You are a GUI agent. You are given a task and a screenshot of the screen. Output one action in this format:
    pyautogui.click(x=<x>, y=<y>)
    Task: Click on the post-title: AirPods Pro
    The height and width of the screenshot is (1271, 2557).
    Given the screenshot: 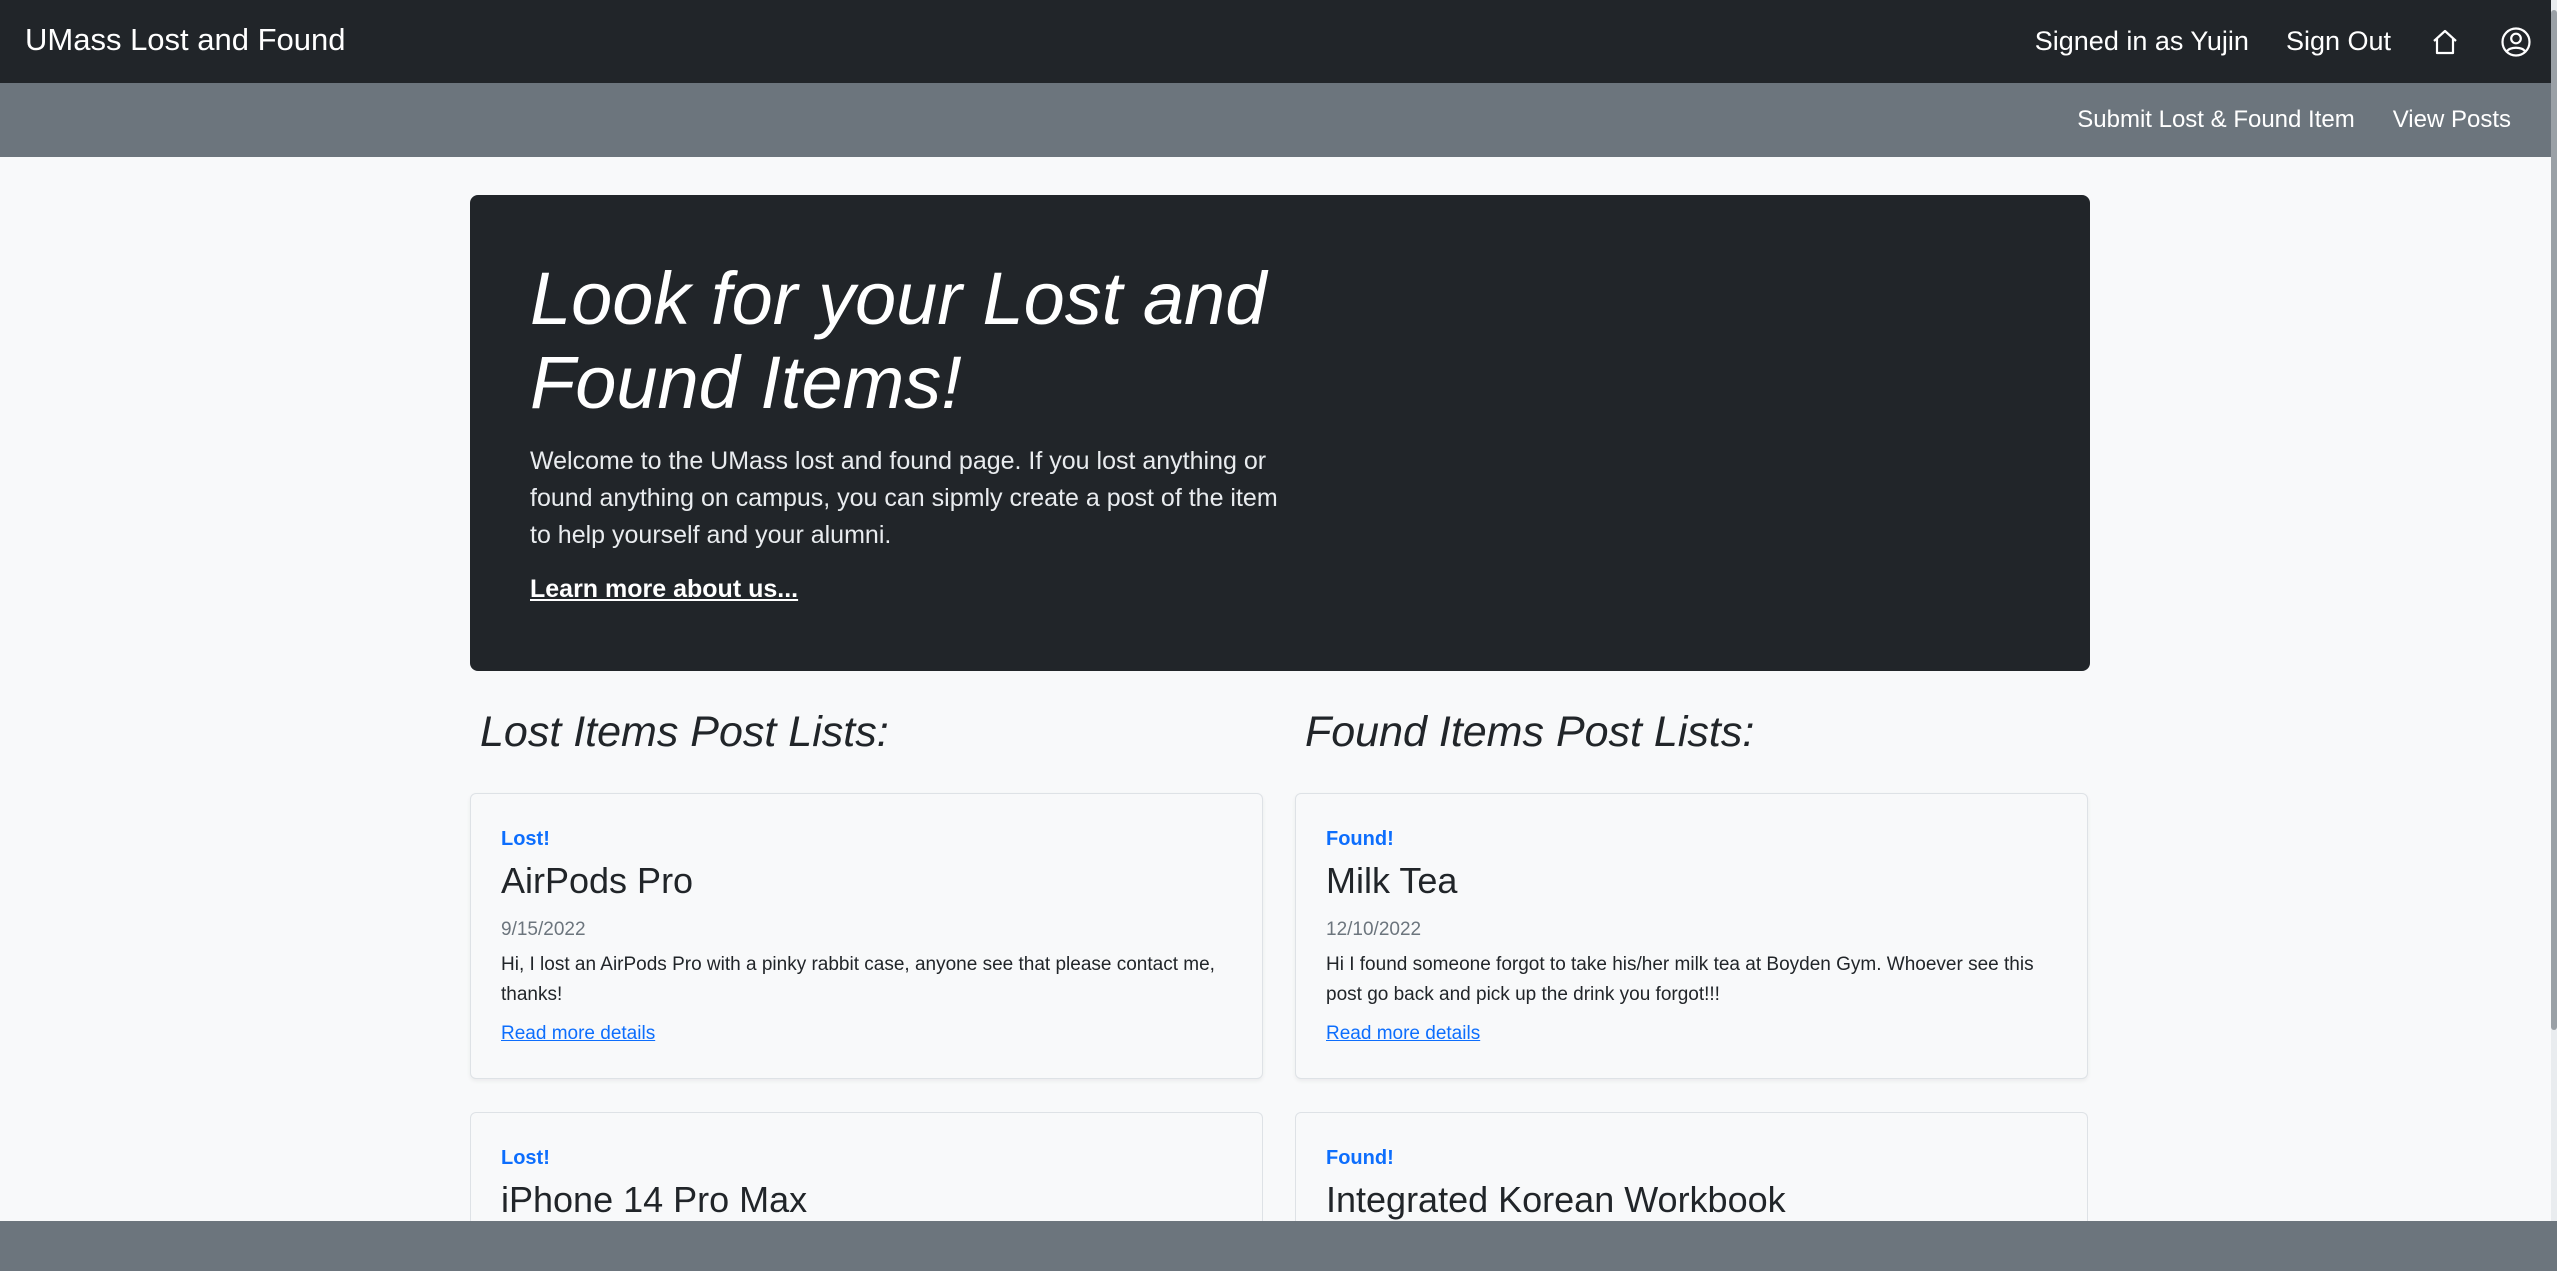 What is the action you would take?
    pyautogui.click(x=597, y=880)
    